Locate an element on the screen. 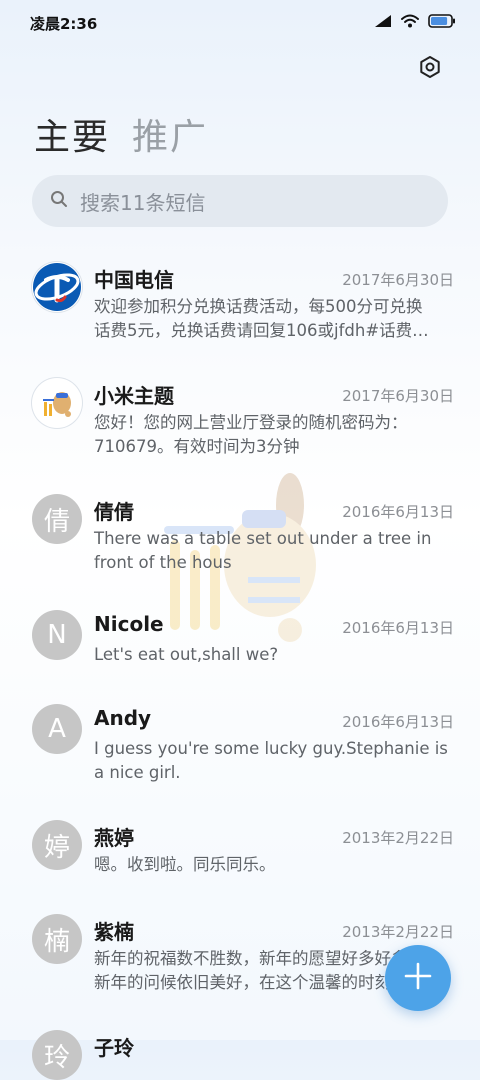  search-icon is located at coordinates (59, 201).